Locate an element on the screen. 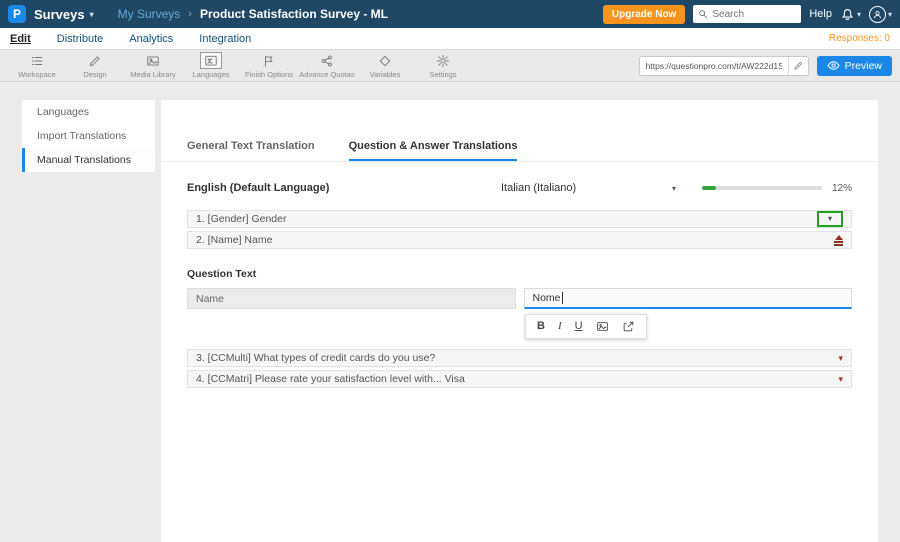 Image resolution: width=900 pixels, height=542 pixels. person-icon is located at coordinates (877, 14).